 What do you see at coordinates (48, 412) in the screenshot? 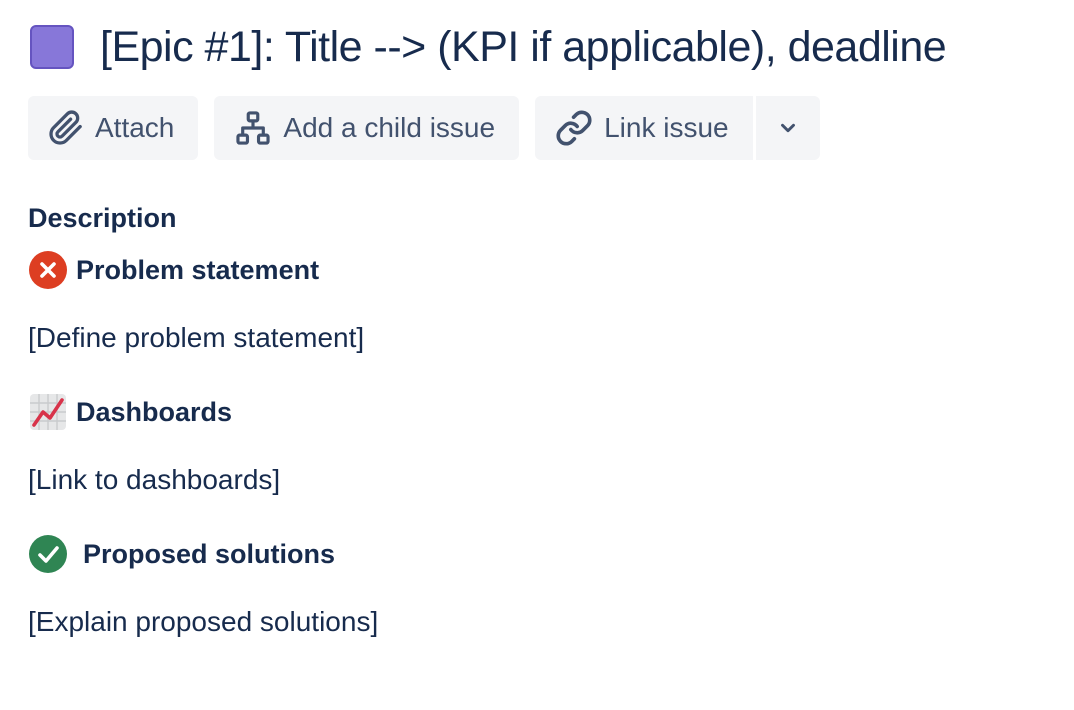
I see `chart-increasing-icon` at bounding box center [48, 412].